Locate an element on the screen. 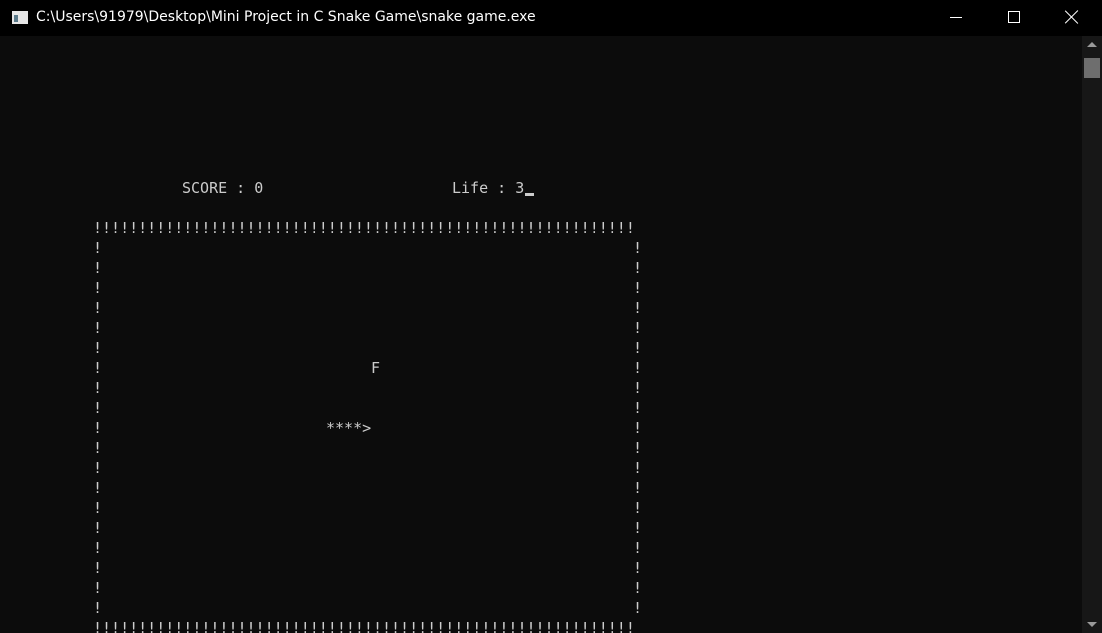 This screenshot has height=633, width=1102. text-cursor is located at coordinates (530, 194).